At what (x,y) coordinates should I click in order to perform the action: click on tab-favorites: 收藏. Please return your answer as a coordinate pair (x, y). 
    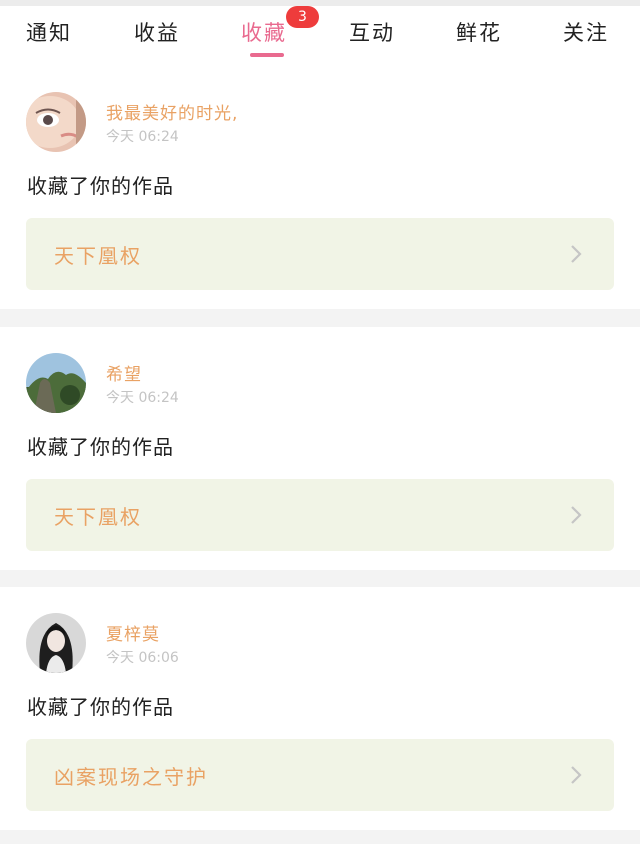
    Looking at the image, I should click on (264, 33).